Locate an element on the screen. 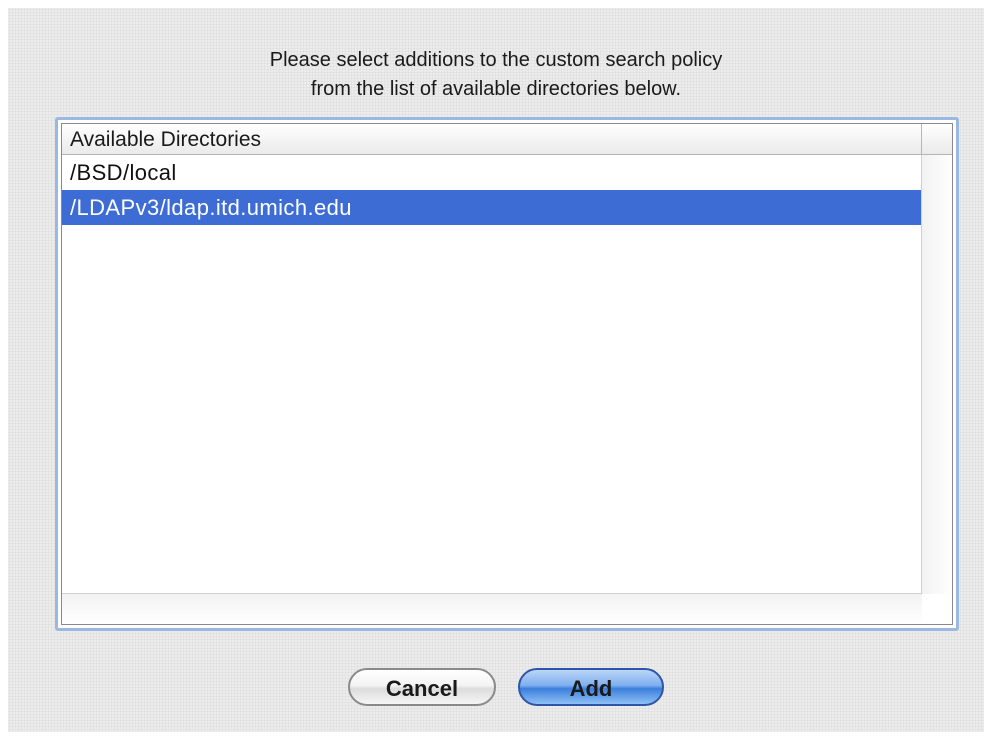  header-corner is located at coordinates (936, 139).